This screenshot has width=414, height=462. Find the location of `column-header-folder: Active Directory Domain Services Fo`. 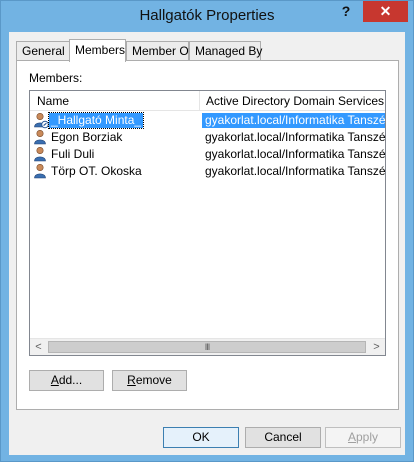

column-header-folder: Active Directory Domain Services Fo is located at coordinates (292, 101).